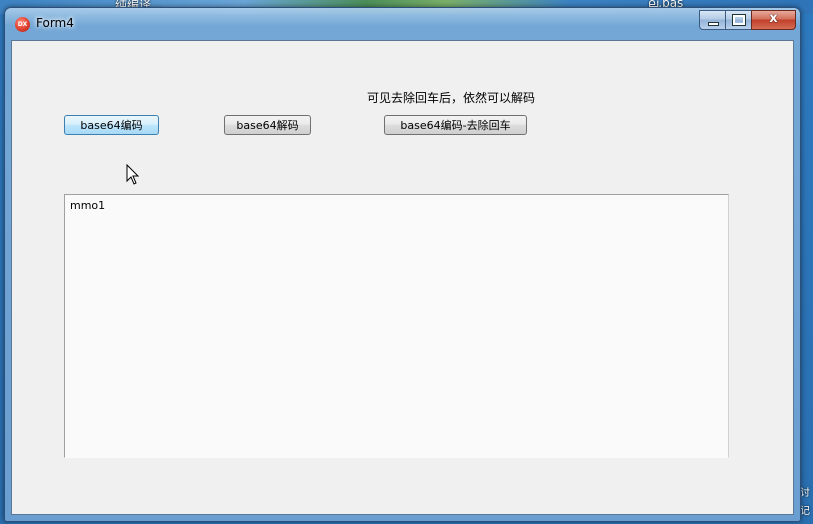 The height and width of the screenshot is (524, 813). I want to click on minimize-button, so click(712, 20).